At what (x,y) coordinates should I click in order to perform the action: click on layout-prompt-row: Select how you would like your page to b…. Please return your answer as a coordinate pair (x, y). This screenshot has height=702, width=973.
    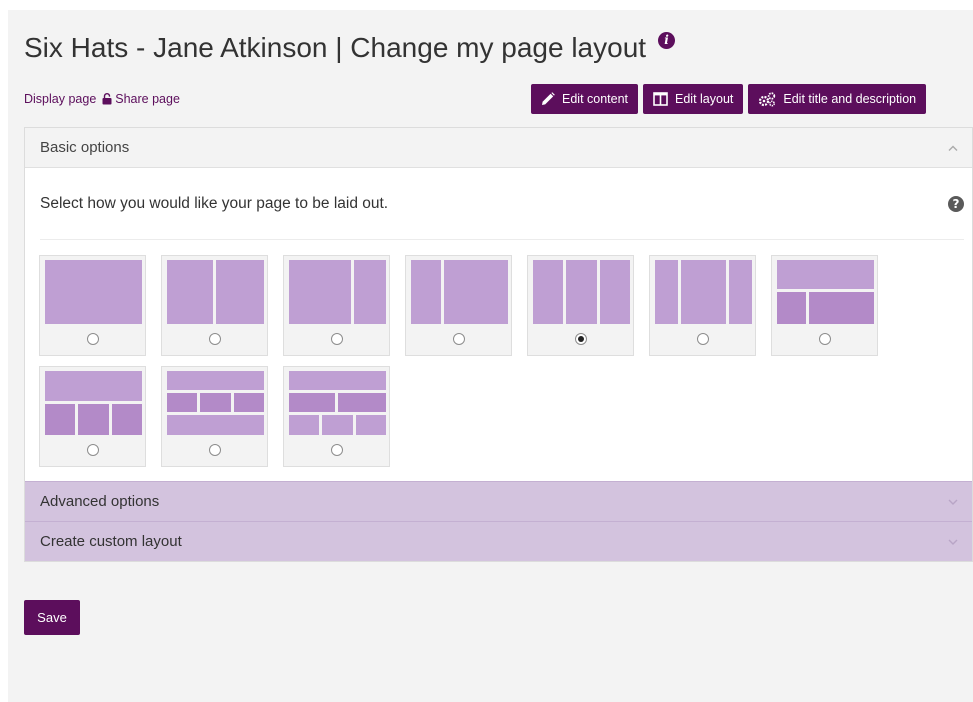
    Looking at the image, I should click on (502, 204).